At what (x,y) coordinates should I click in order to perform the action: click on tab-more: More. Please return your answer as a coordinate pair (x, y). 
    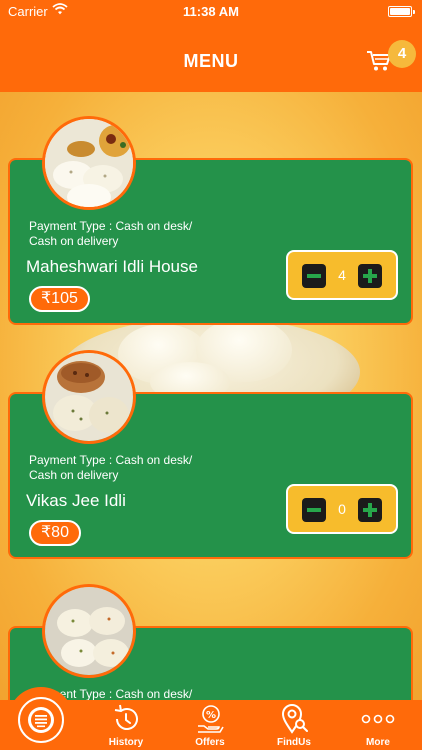
    Looking at the image, I should click on (378, 725).